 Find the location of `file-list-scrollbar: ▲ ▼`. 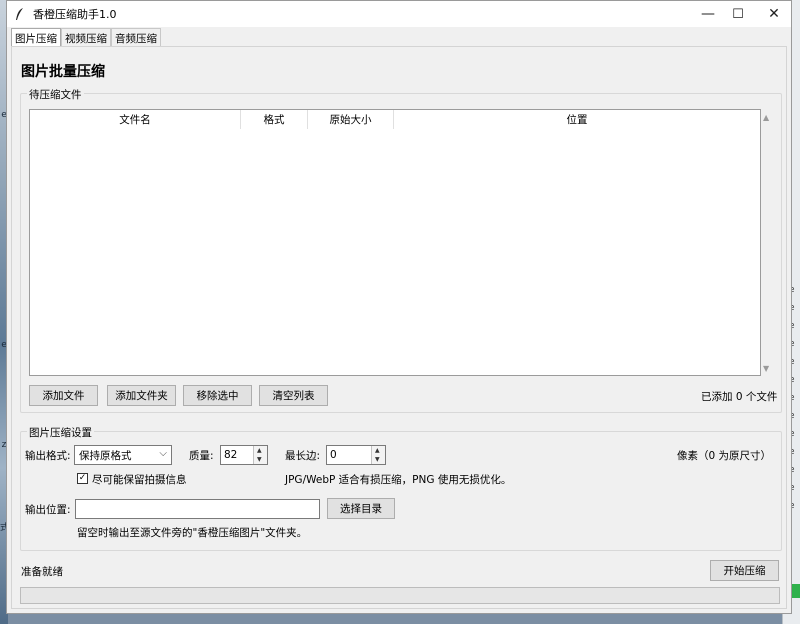

file-list-scrollbar: ▲ ▼ is located at coordinates (768, 242).